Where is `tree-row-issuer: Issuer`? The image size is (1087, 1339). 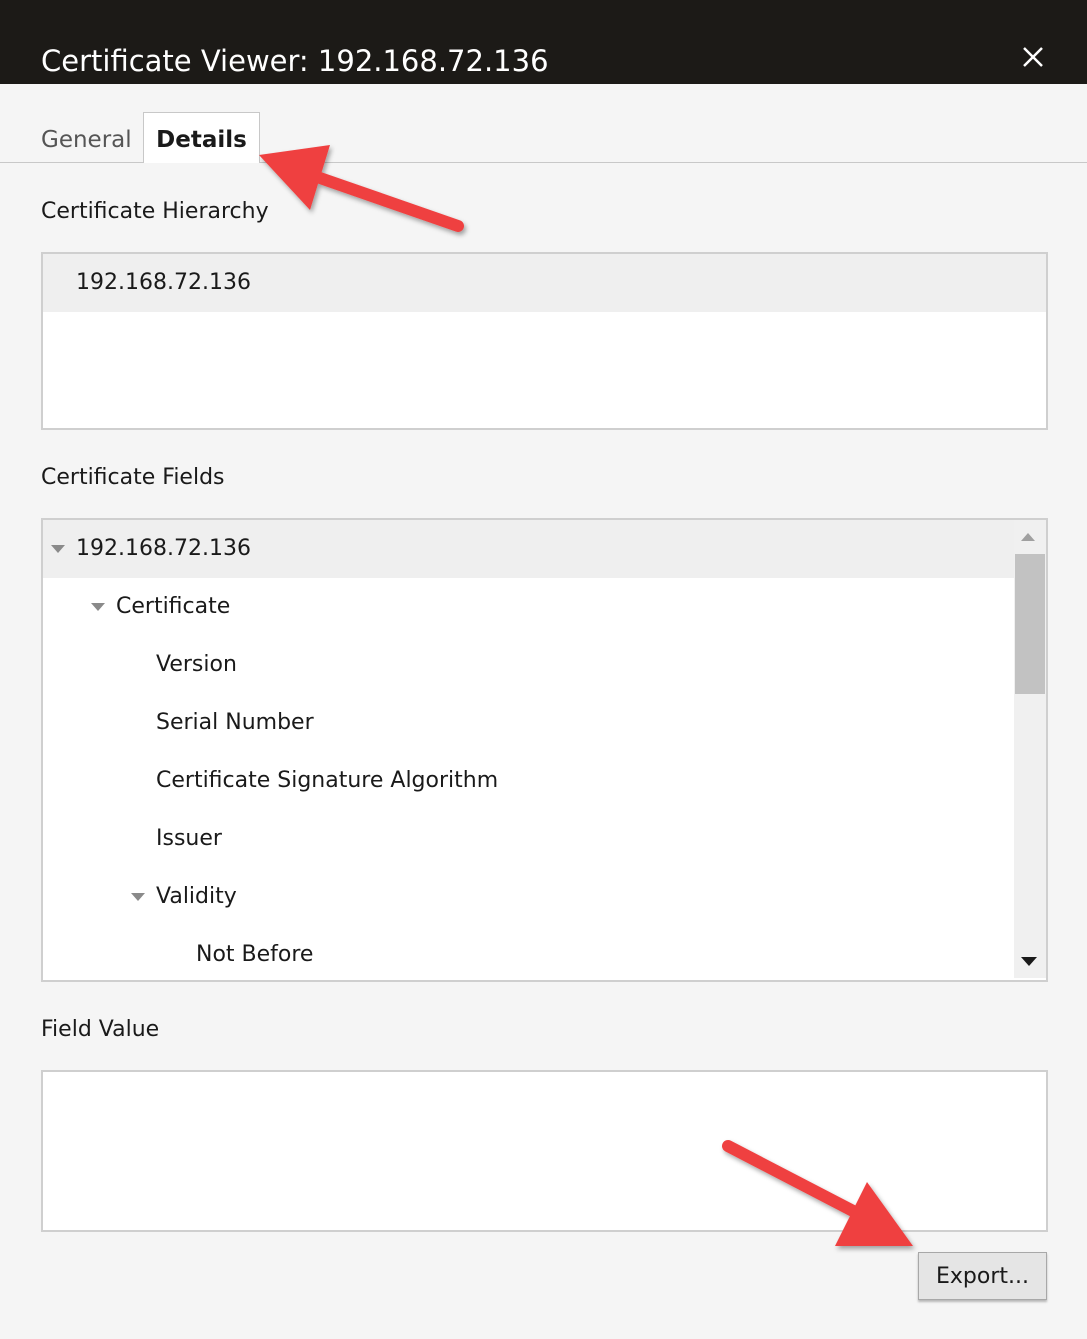 tree-row-issuer: Issuer is located at coordinates (528, 839).